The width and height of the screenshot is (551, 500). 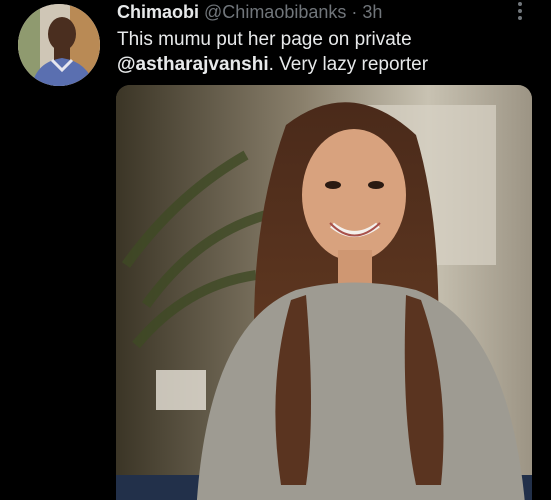 I want to click on tweet-text-line1: This mumu put her page on private, so click(x=264, y=39).